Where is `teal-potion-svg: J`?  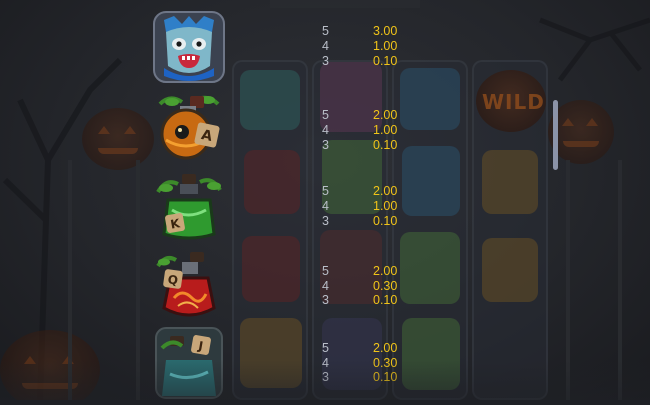 teal-potion-svg: J is located at coordinates (189, 363).